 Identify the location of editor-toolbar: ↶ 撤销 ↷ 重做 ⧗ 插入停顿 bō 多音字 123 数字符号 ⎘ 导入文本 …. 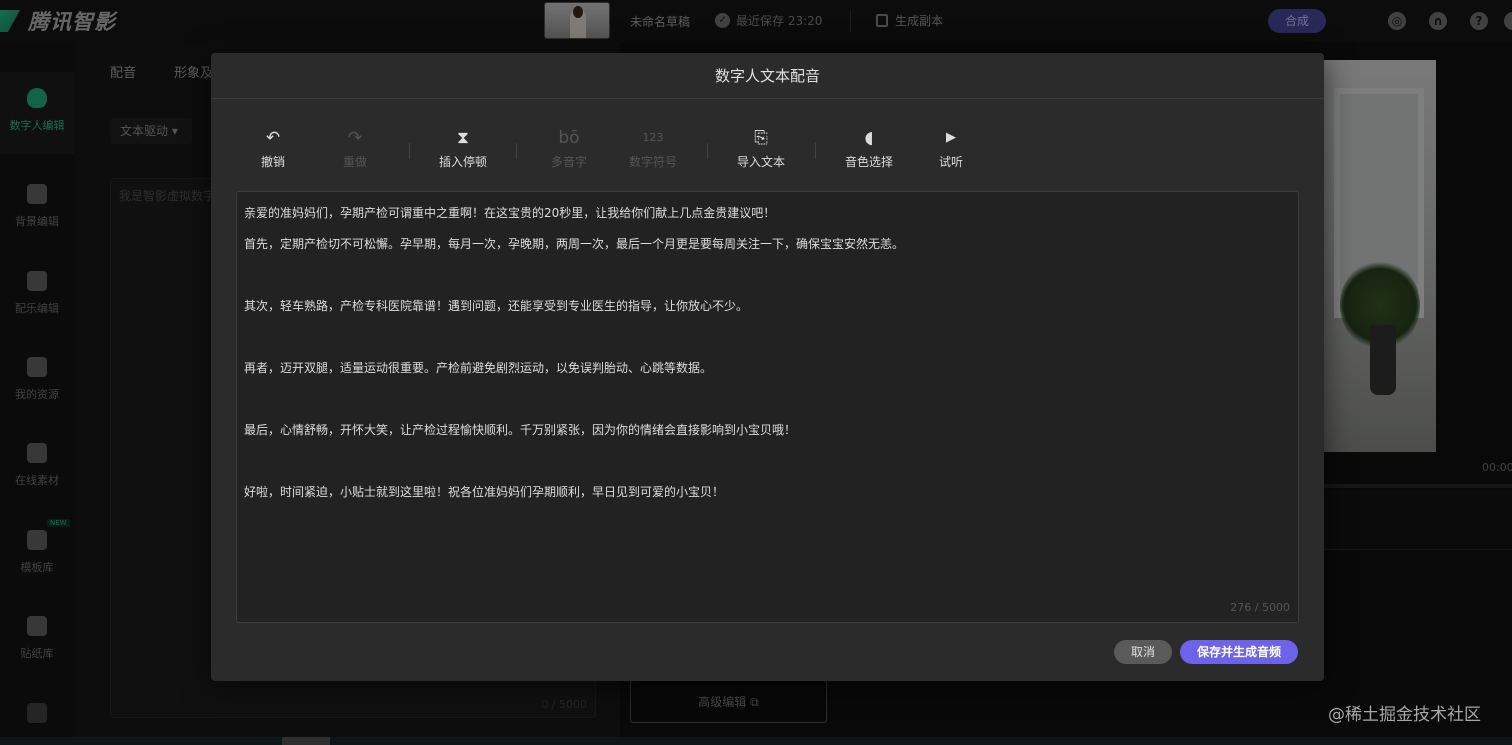
(765, 152).